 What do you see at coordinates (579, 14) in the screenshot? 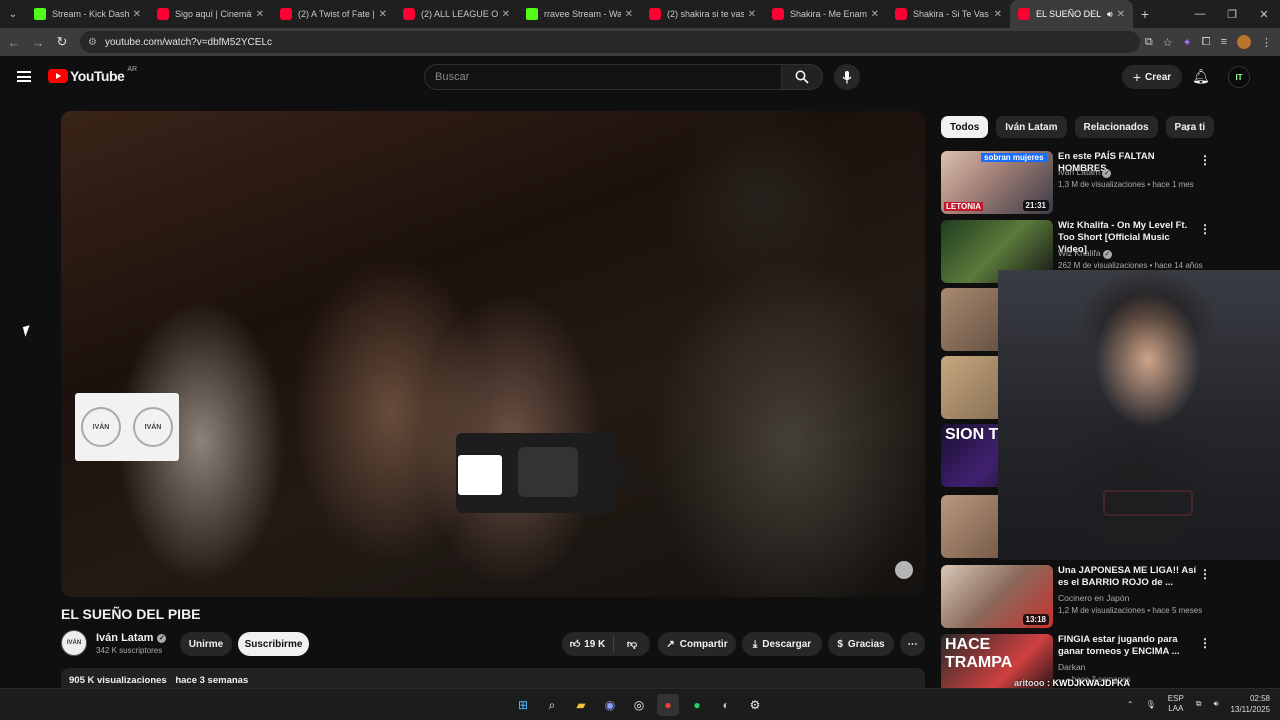
I see `browser-tab: rravee Stream - Watc ✕` at bounding box center [579, 14].